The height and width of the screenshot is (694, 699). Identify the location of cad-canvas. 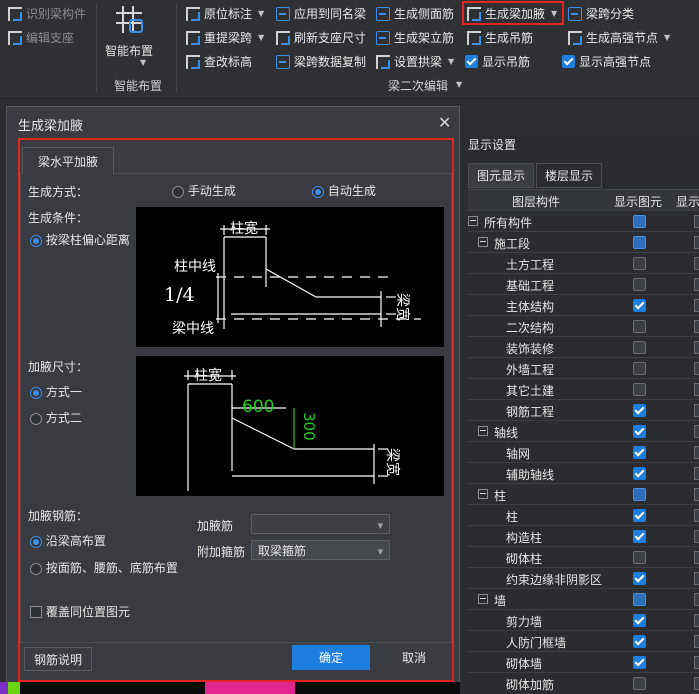
(230, 688).